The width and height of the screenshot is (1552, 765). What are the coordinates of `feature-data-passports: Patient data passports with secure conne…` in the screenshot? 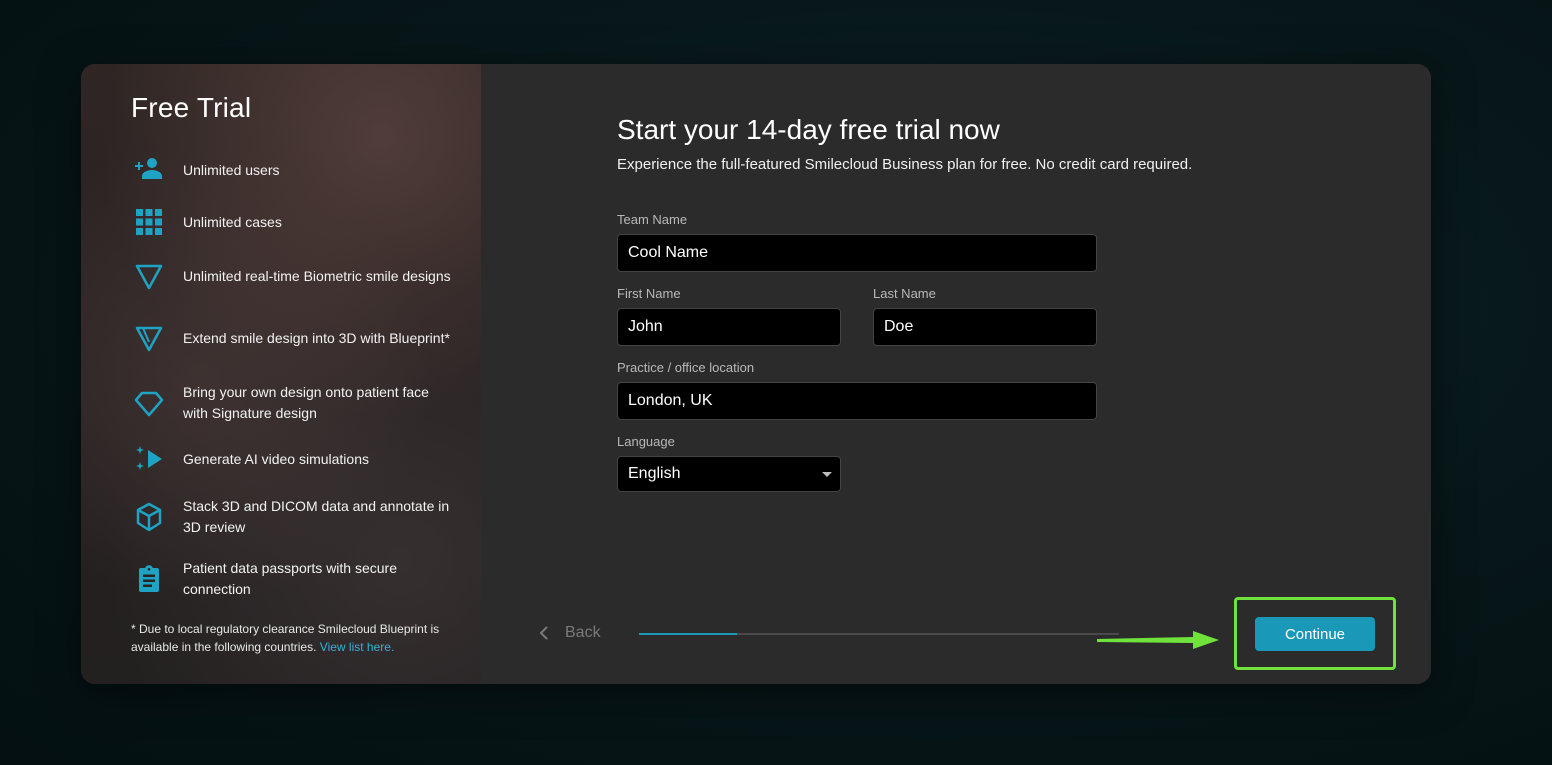 It's located at (291, 579).